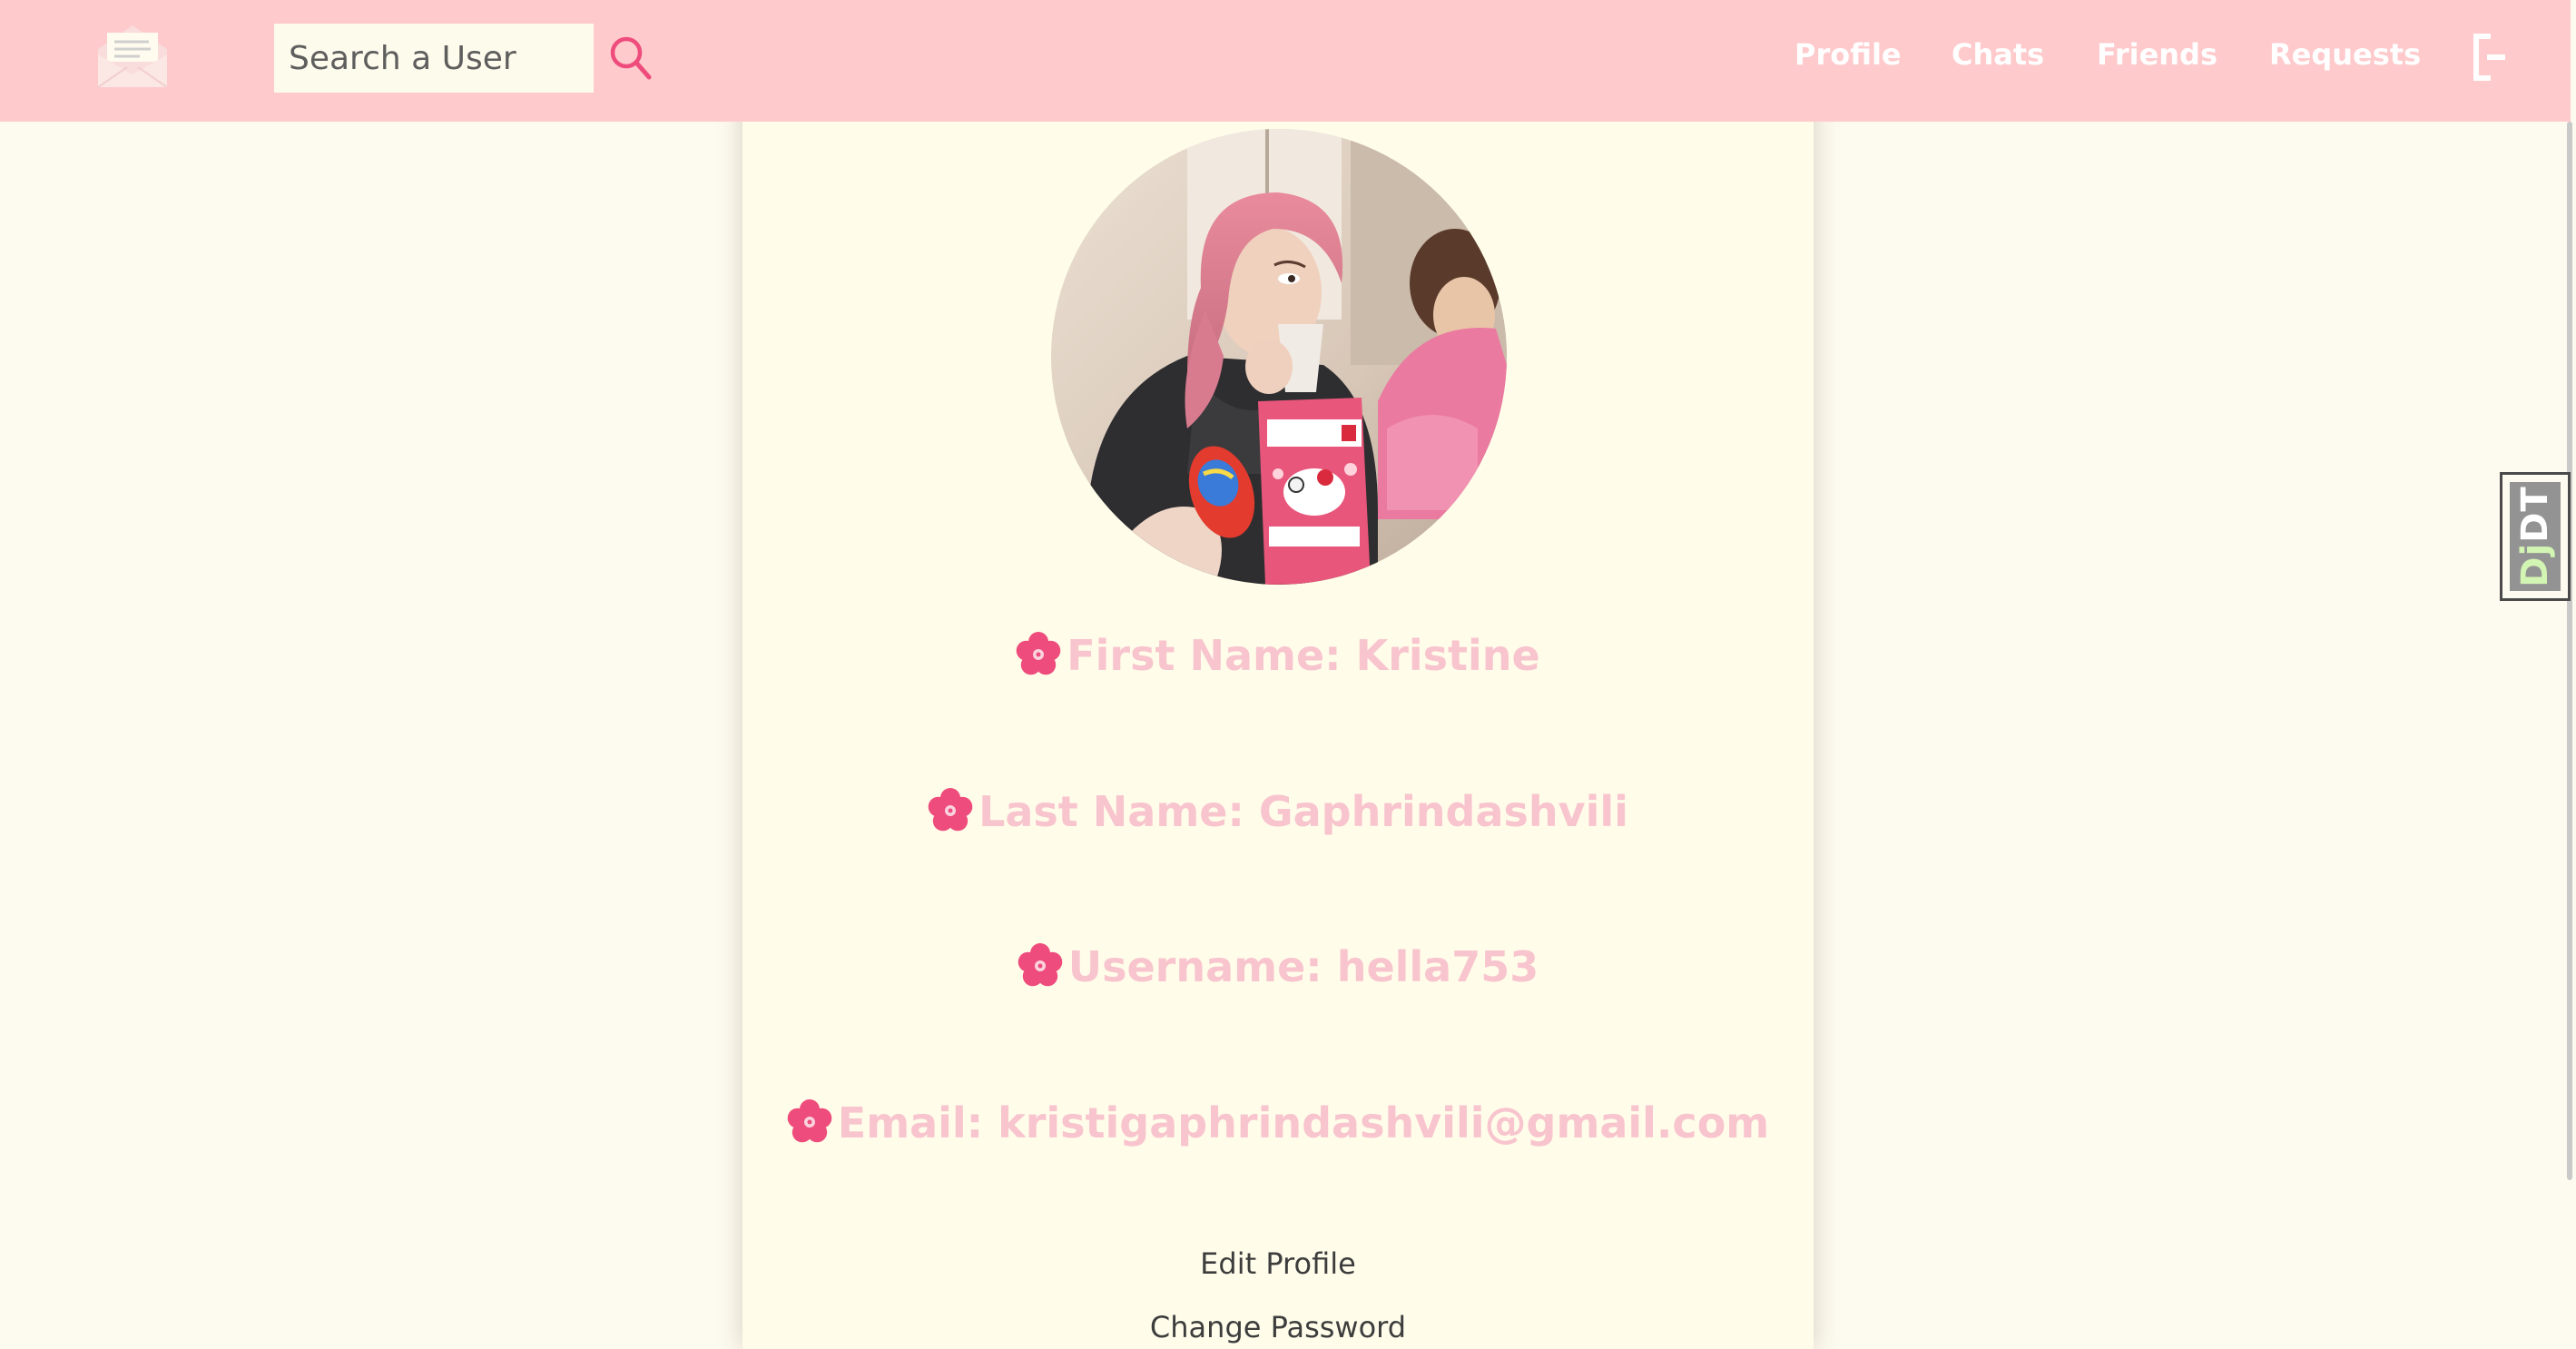 This screenshot has width=2576, height=1349. I want to click on debug-toolbar-dj: Dj, so click(2535, 564).